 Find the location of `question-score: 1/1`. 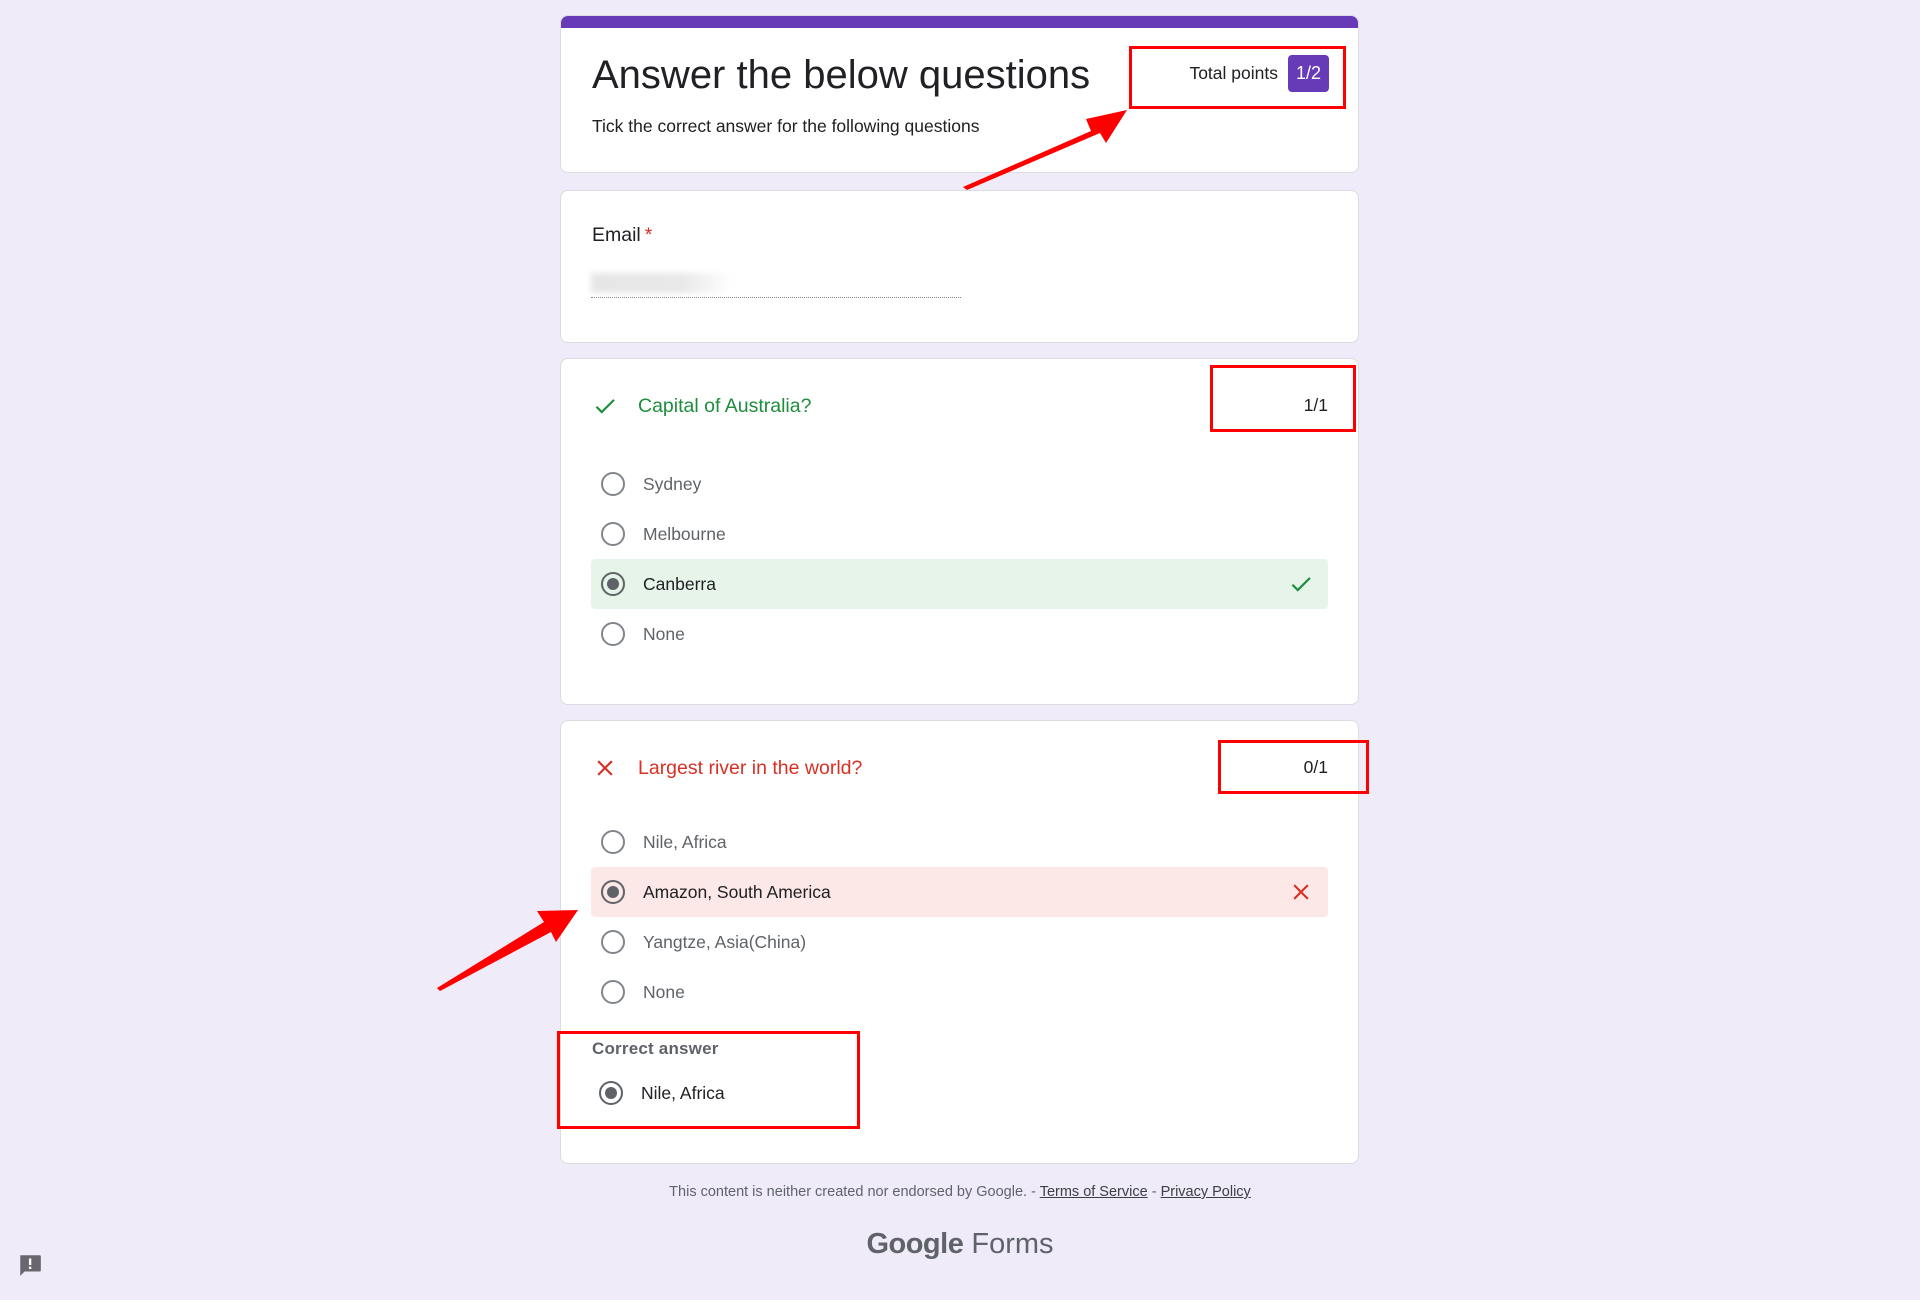

question-score: 1/1 is located at coordinates (1315, 405).